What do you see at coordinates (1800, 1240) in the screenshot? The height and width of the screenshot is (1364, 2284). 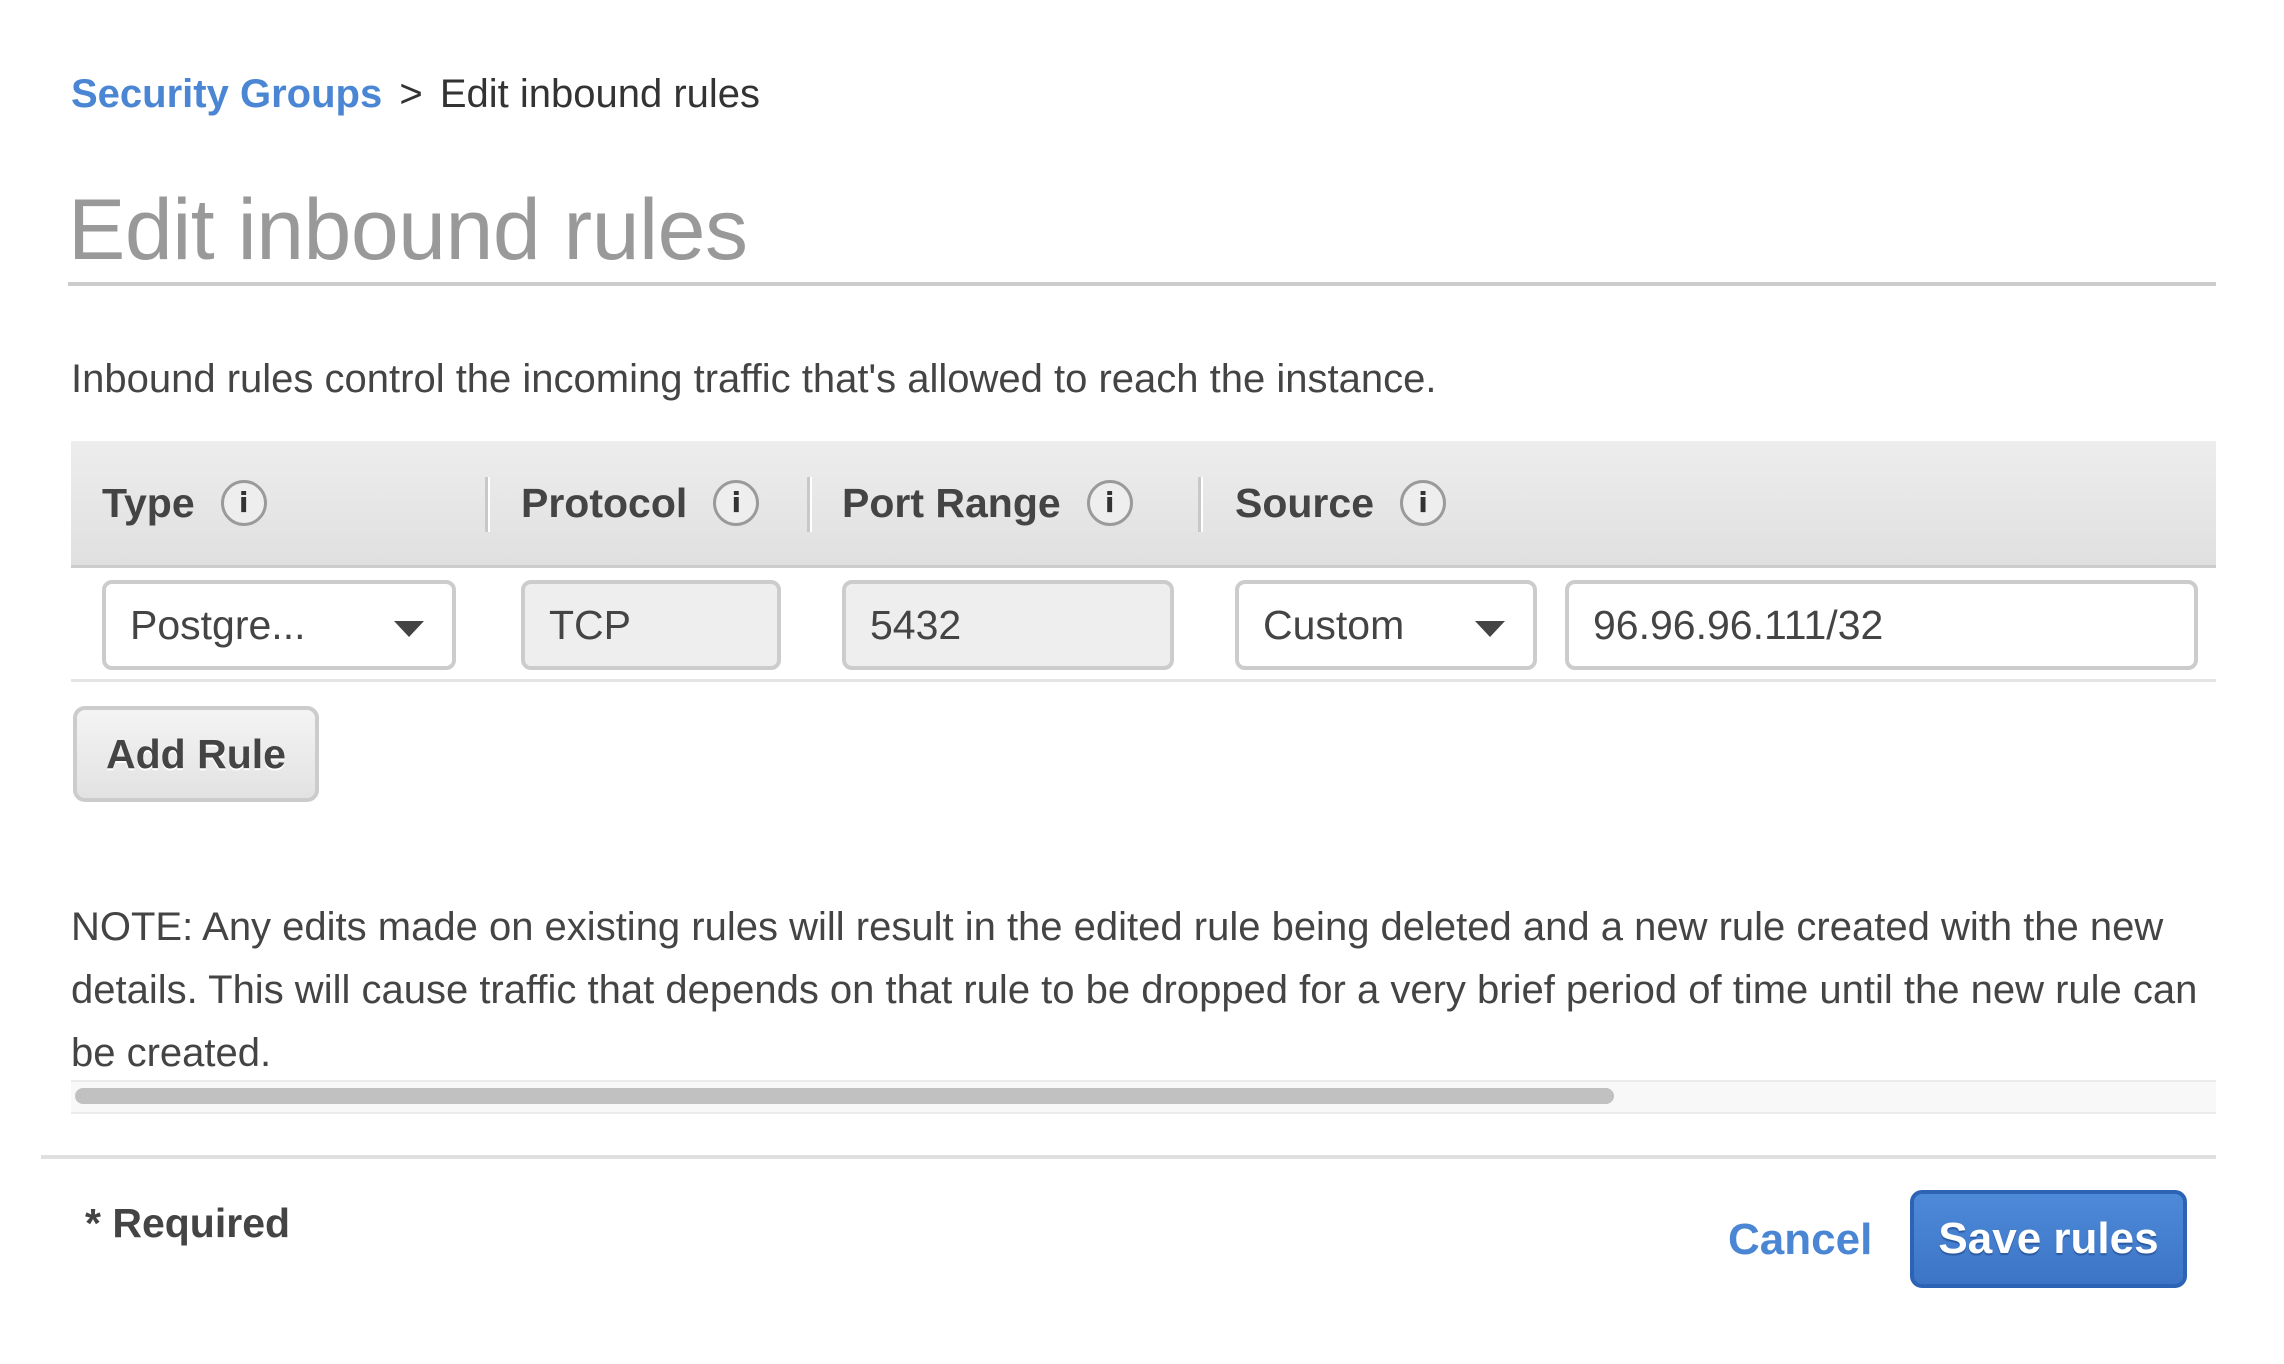 I see `cancel-button: Cancel` at bounding box center [1800, 1240].